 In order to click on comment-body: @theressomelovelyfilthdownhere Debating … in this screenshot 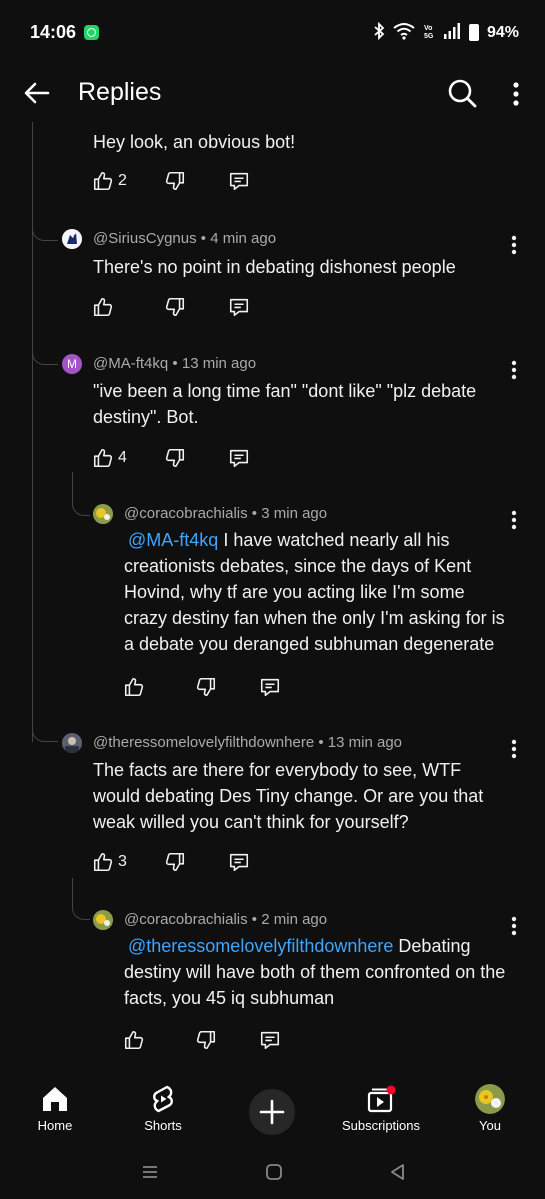, I will do `click(315, 972)`.